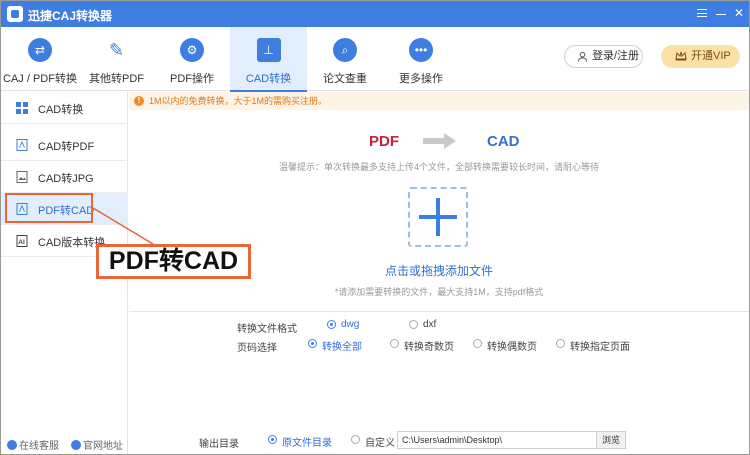  I want to click on sidebar-item-label: CAD转JPG, so click(66, 179).